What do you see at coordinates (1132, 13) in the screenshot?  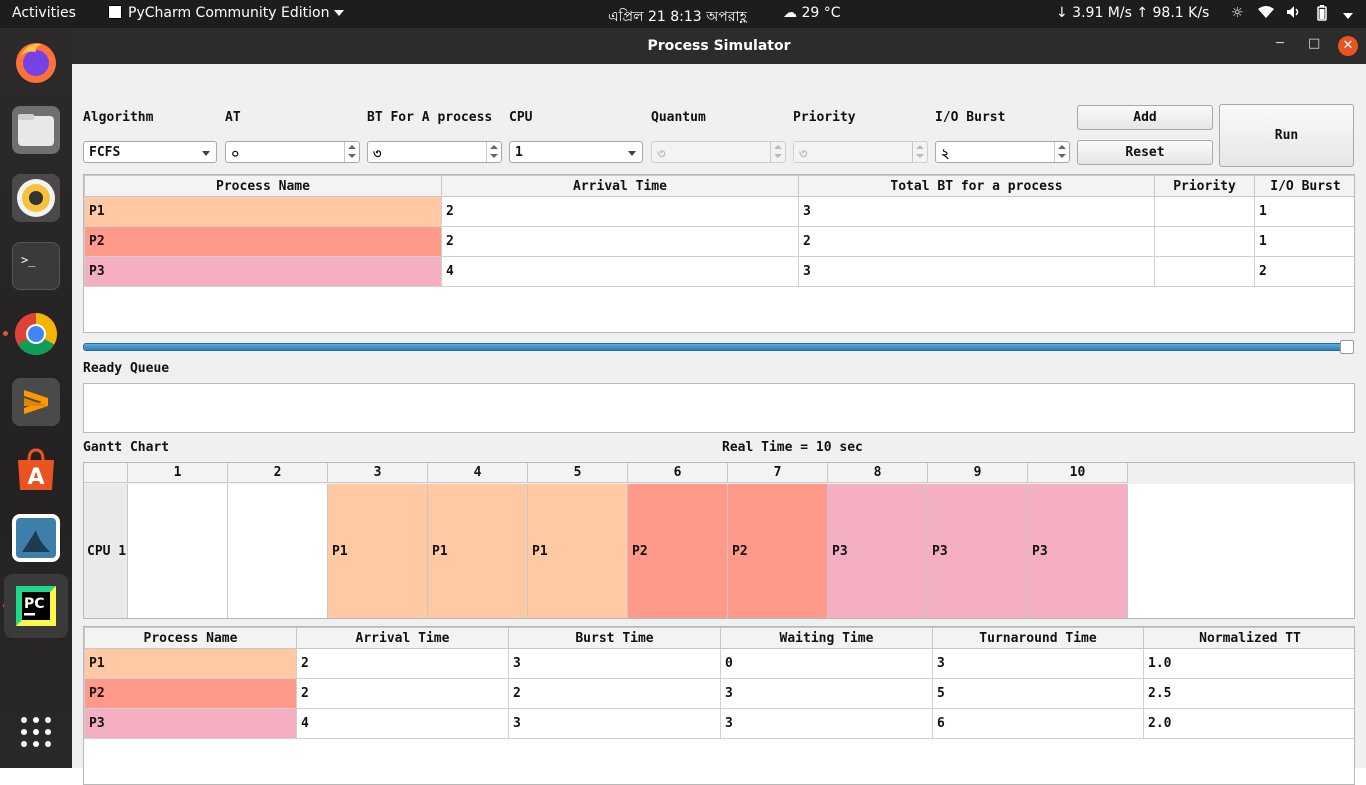 I see `network-speed: ↓ 3.91 M/s ↑ 98.1 K/s` at bounding box center [1132, 13].